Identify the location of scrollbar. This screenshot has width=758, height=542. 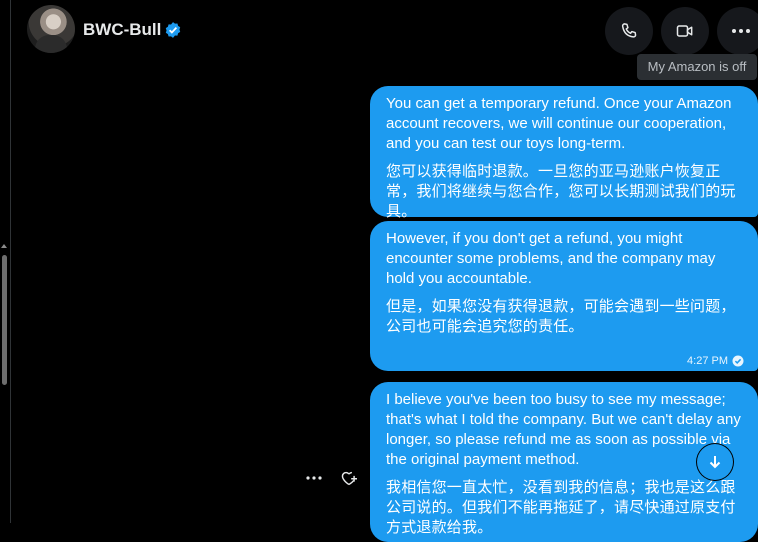
(5, 322).